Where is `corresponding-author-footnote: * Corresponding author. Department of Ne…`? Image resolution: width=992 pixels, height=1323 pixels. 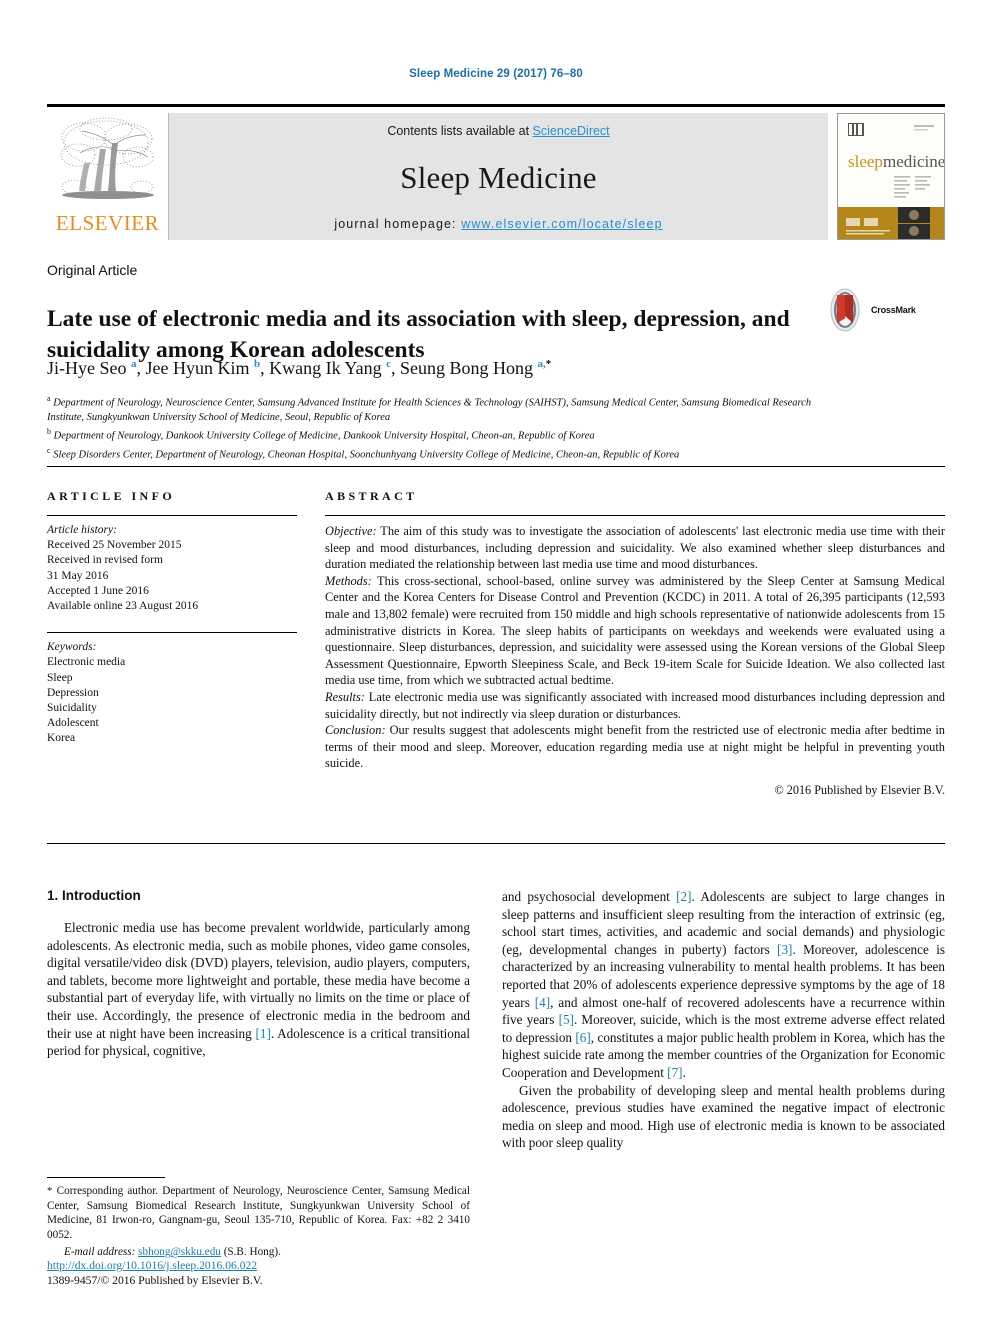 corresponding-author-footnote: * Corresponding author. Department of Ne… is located at coordinates (258, 1222).